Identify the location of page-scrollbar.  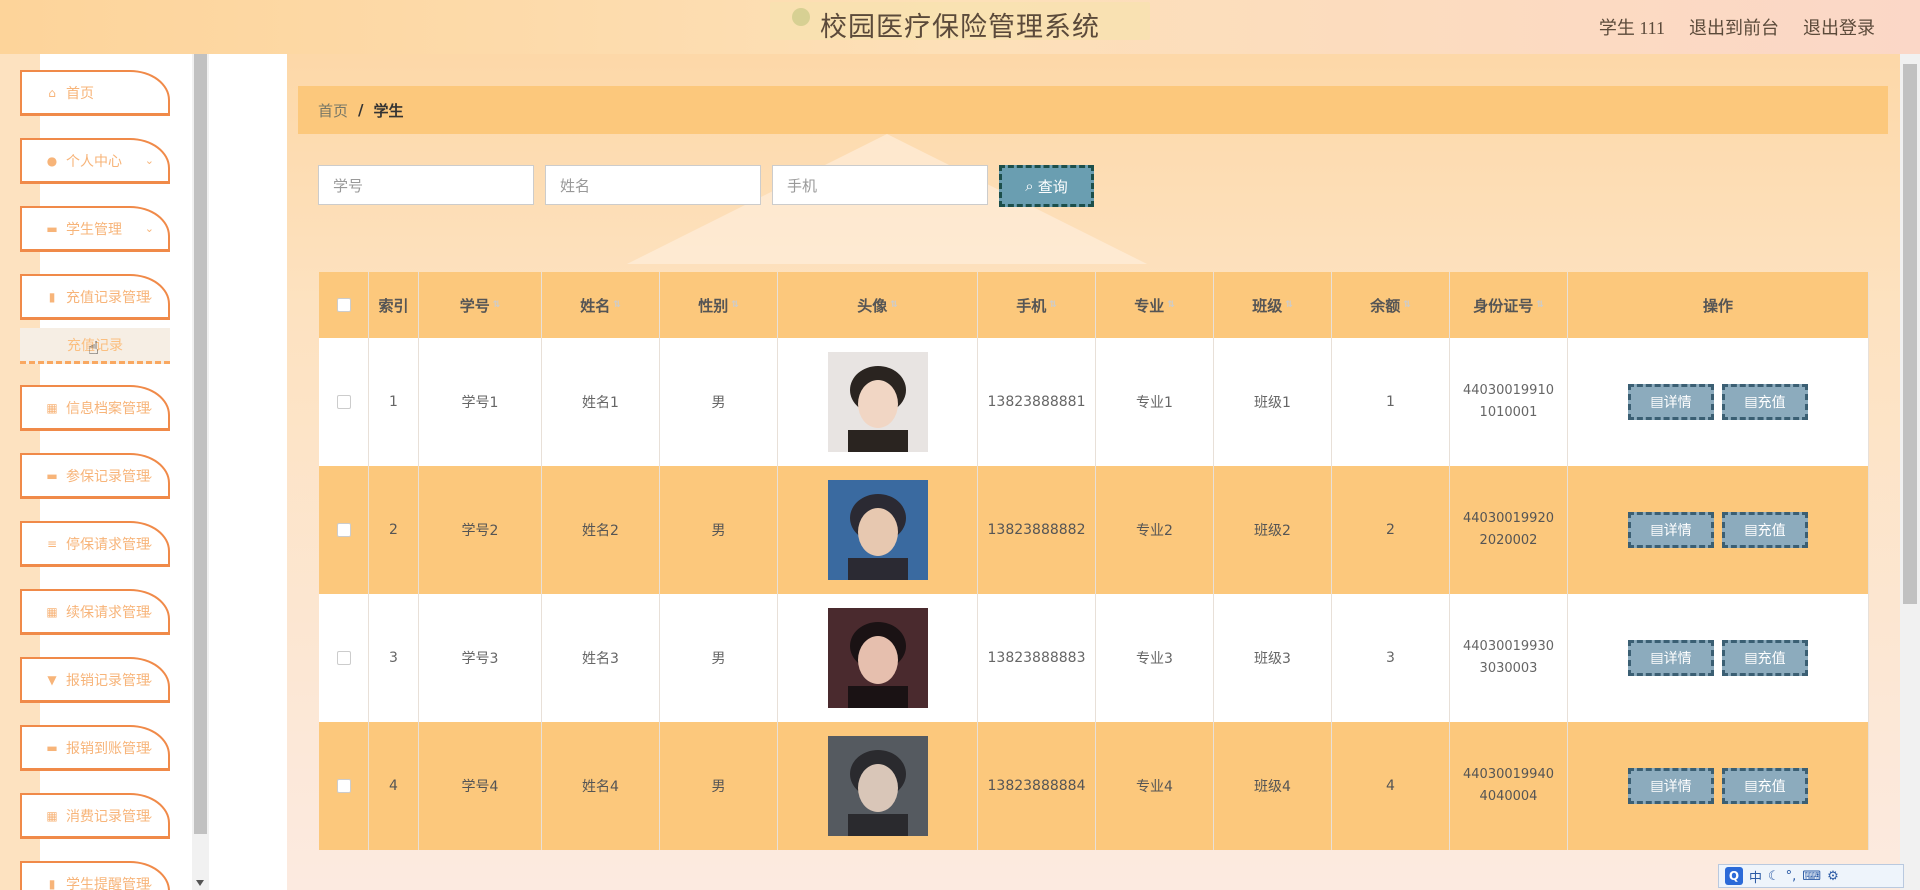
(1910, 472).